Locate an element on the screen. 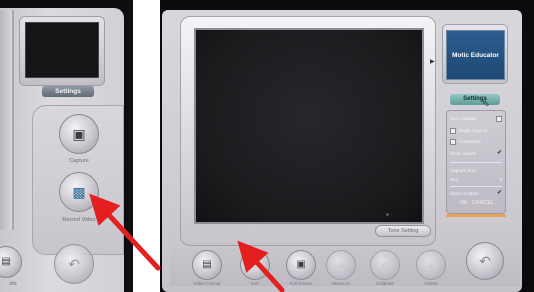  left-undo-button: ↶ is located at coordinates (74, 264).